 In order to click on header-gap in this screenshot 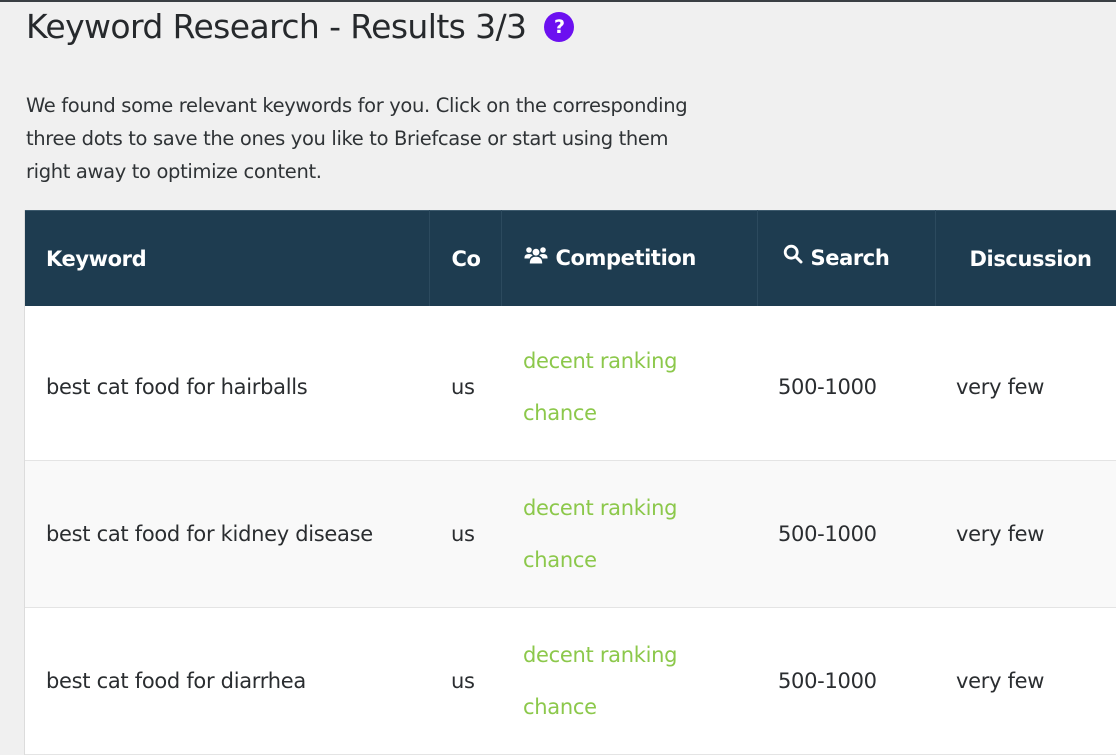, I will do `click(570, 310)`.